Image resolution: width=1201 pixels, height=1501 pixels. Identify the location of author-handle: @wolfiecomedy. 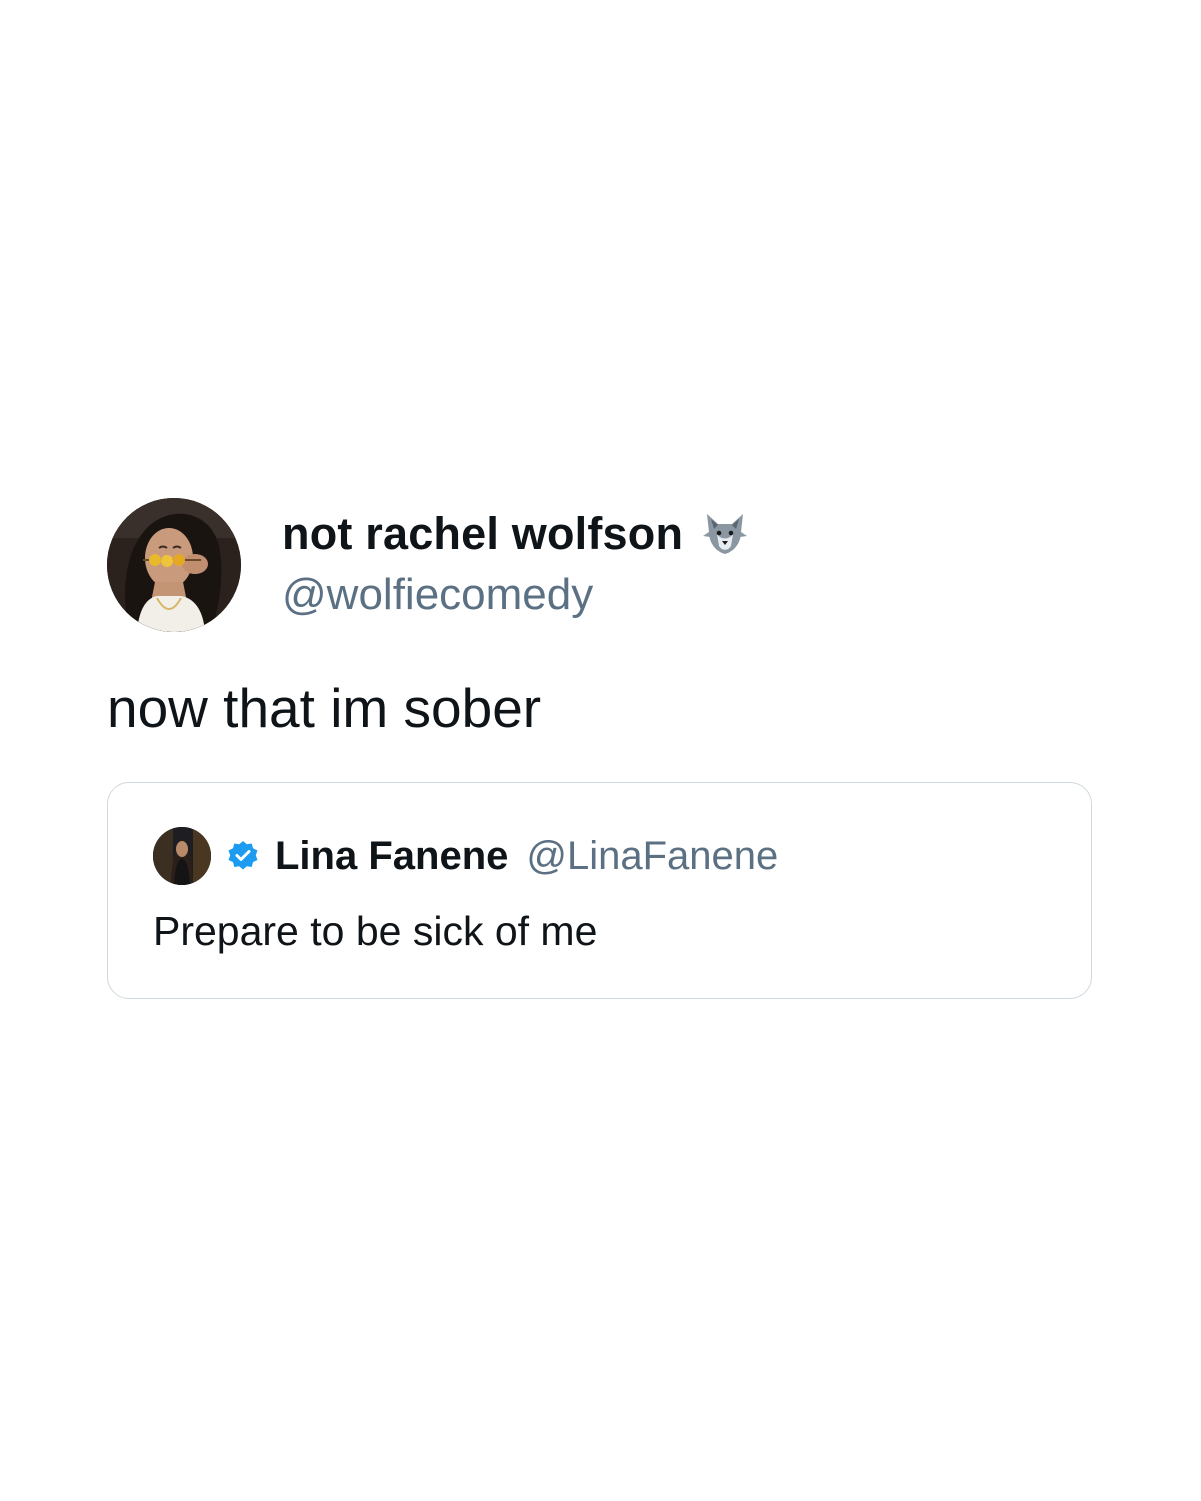
(515, 595).